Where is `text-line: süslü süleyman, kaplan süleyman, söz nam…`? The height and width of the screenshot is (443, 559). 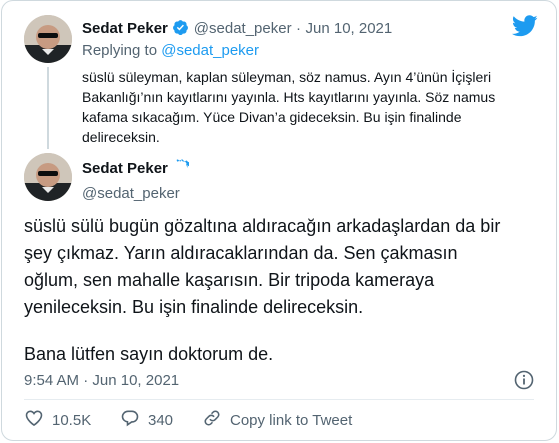
text-line: süslü süleyman, kaplan süleyman, söz nam… is located at coordinates (287, 77).